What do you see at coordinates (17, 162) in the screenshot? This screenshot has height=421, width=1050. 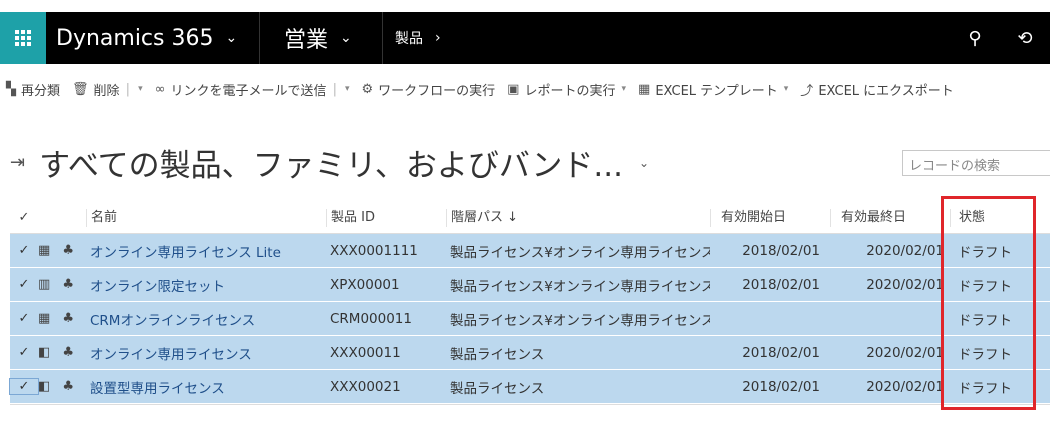 I see `pin-icon: ⇥` at bounding box center [17, 162].